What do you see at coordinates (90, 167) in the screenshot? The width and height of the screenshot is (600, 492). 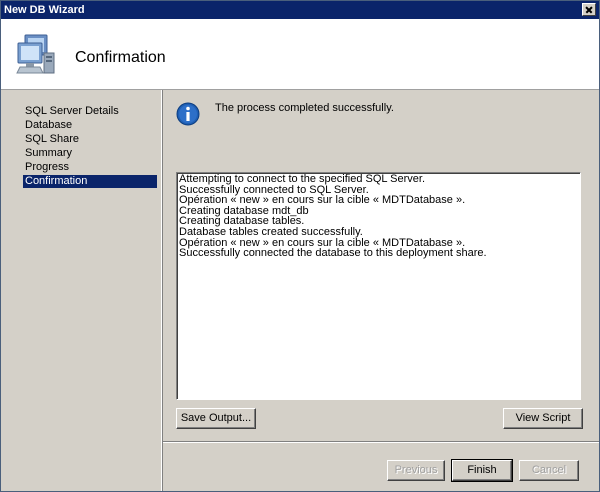 I see `nav-item-progress: Progress` at bounding box center [90, 167].